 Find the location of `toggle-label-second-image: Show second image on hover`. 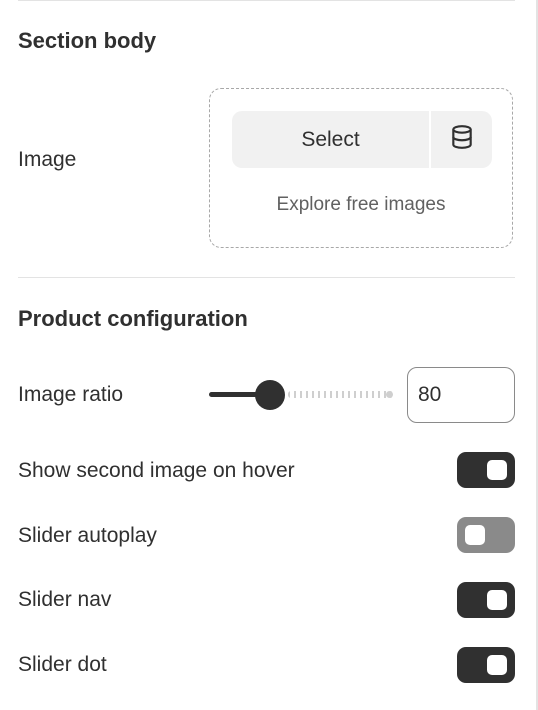

toggle-label-second-image: Show second image on hover is located at coordinates (156, 470).